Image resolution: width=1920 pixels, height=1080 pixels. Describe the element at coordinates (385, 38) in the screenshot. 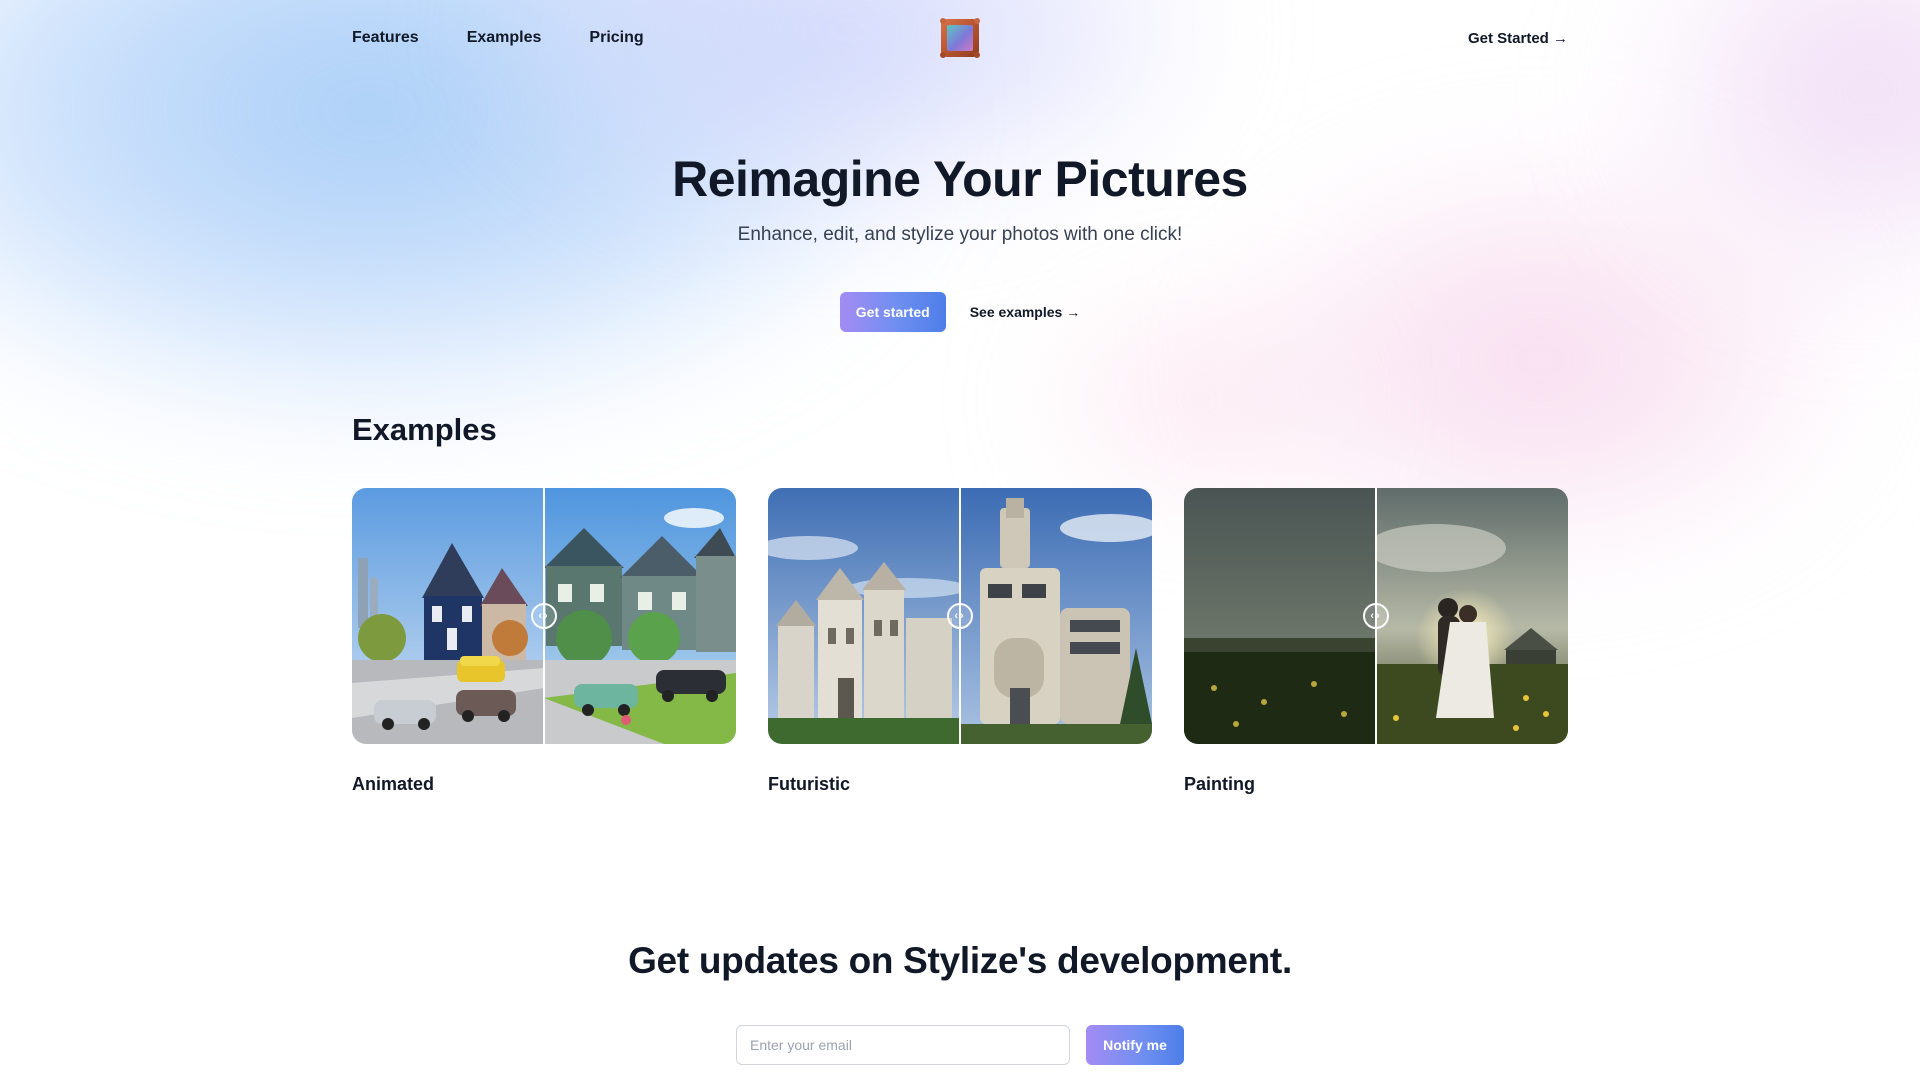

I see `nav-link-features: Features` at that location.